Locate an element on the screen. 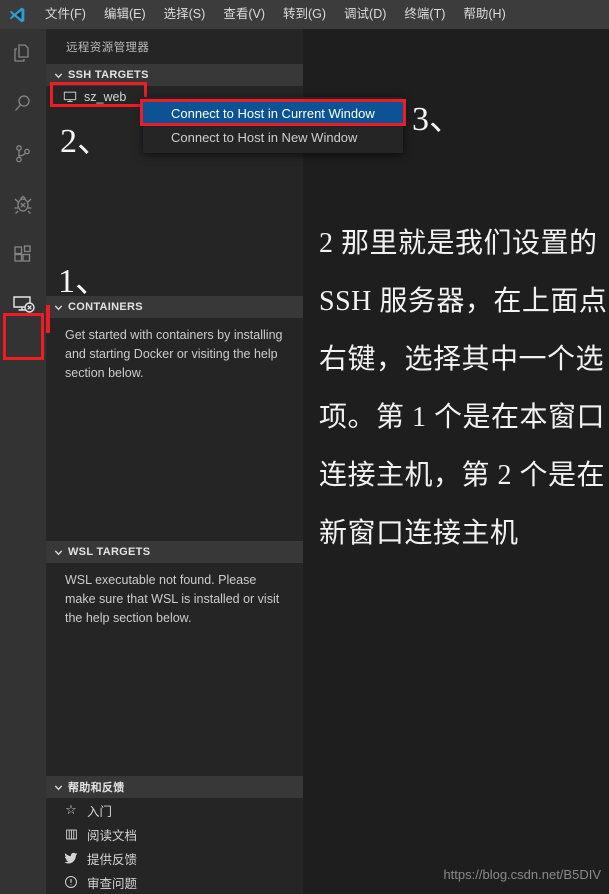  sidebar-title: 远程资源管理器 is located at coordinates (108, 47).